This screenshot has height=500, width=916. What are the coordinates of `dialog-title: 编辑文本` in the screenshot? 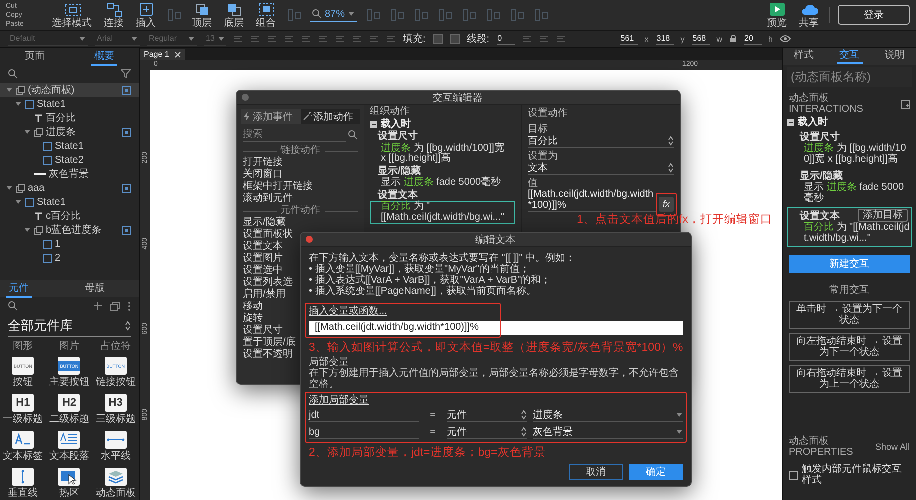 It's located at (495, 240).